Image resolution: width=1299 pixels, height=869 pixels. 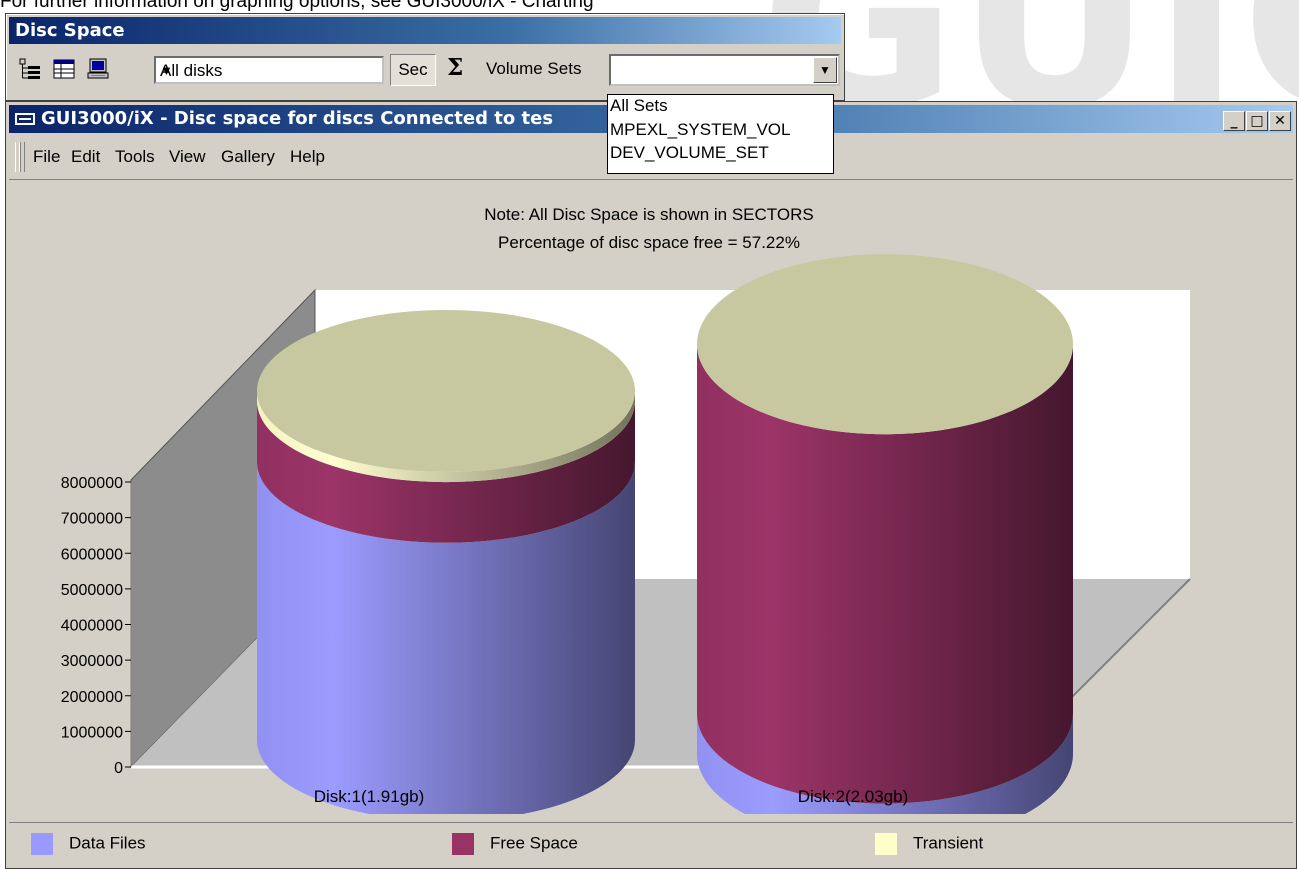 What do you see at coordinates (649, 242) in the screenshot?
I see `chart-subtitle-line-1: Percentage of disc space free = 57.22%` at bounding box center [649, 242].